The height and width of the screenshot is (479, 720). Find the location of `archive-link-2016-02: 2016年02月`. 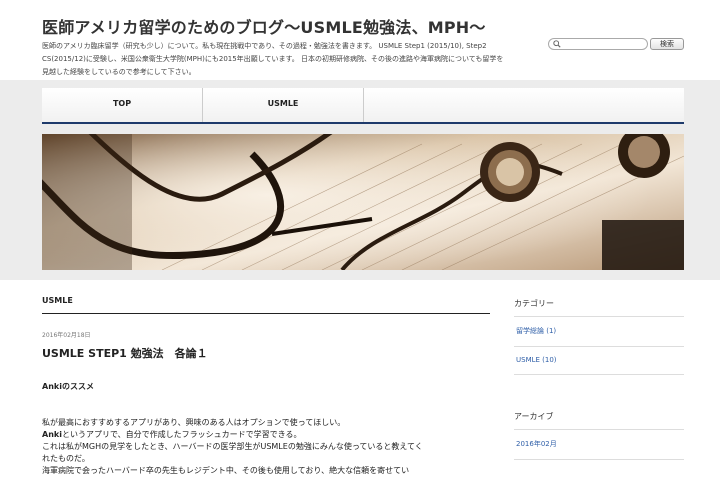

archive-link-2016-02: 2016年02月 is located at coordinates (599, 445).